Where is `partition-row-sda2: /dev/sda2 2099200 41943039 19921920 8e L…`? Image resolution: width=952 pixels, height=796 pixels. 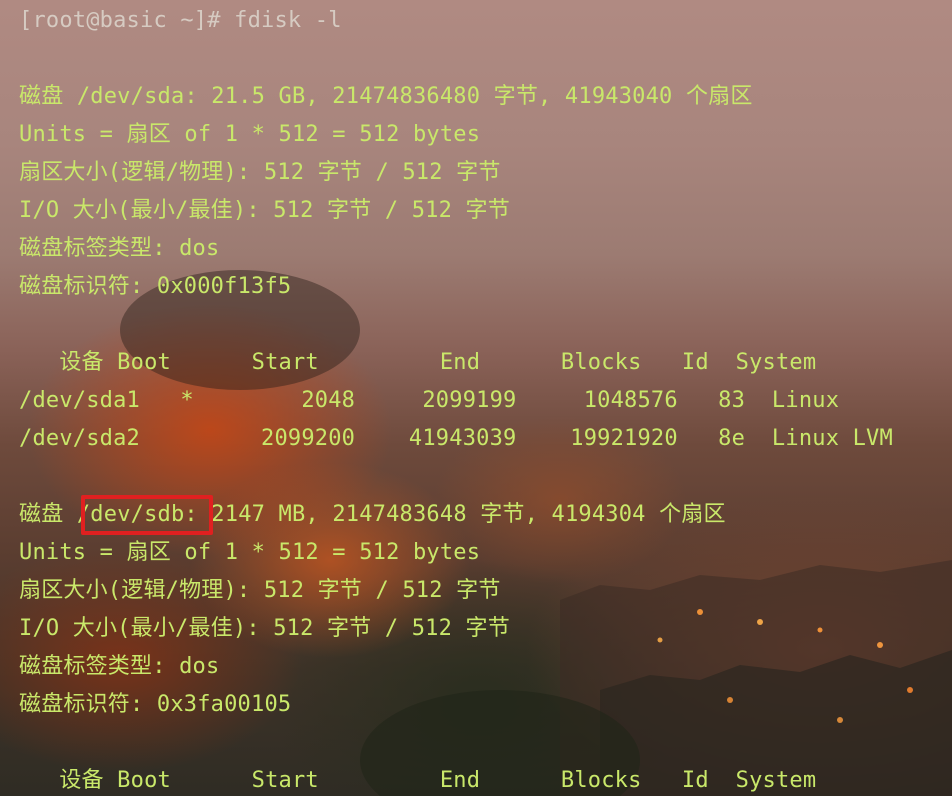 partition-row-sda2: /dev/sda2 2099200 41943039 19921920 8e L… is located at coordinates (456, 438).